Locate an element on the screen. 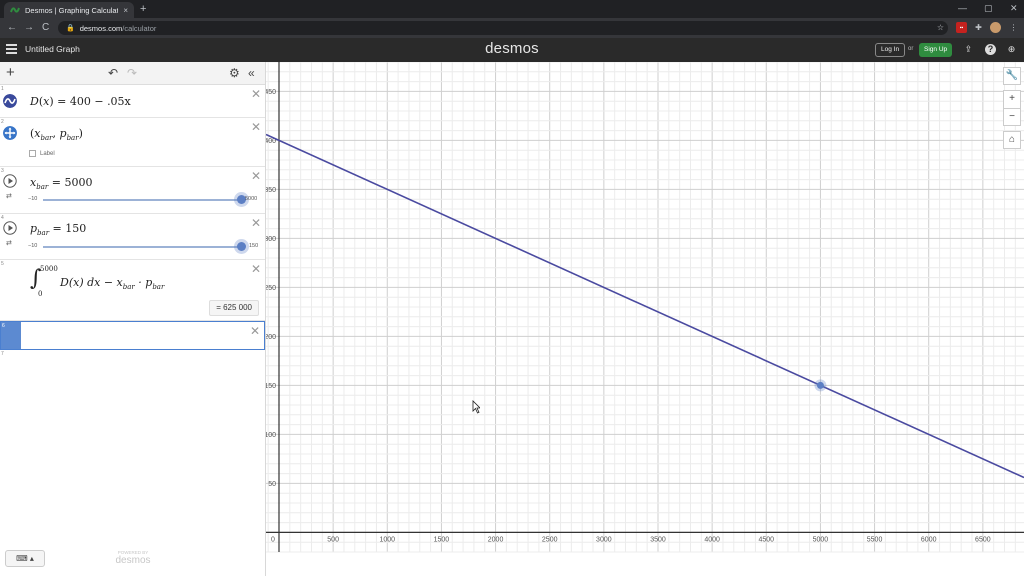 This screenshot has width=1024, height=581. x-tick-label: 6500 is located at coordinates (983, 539).